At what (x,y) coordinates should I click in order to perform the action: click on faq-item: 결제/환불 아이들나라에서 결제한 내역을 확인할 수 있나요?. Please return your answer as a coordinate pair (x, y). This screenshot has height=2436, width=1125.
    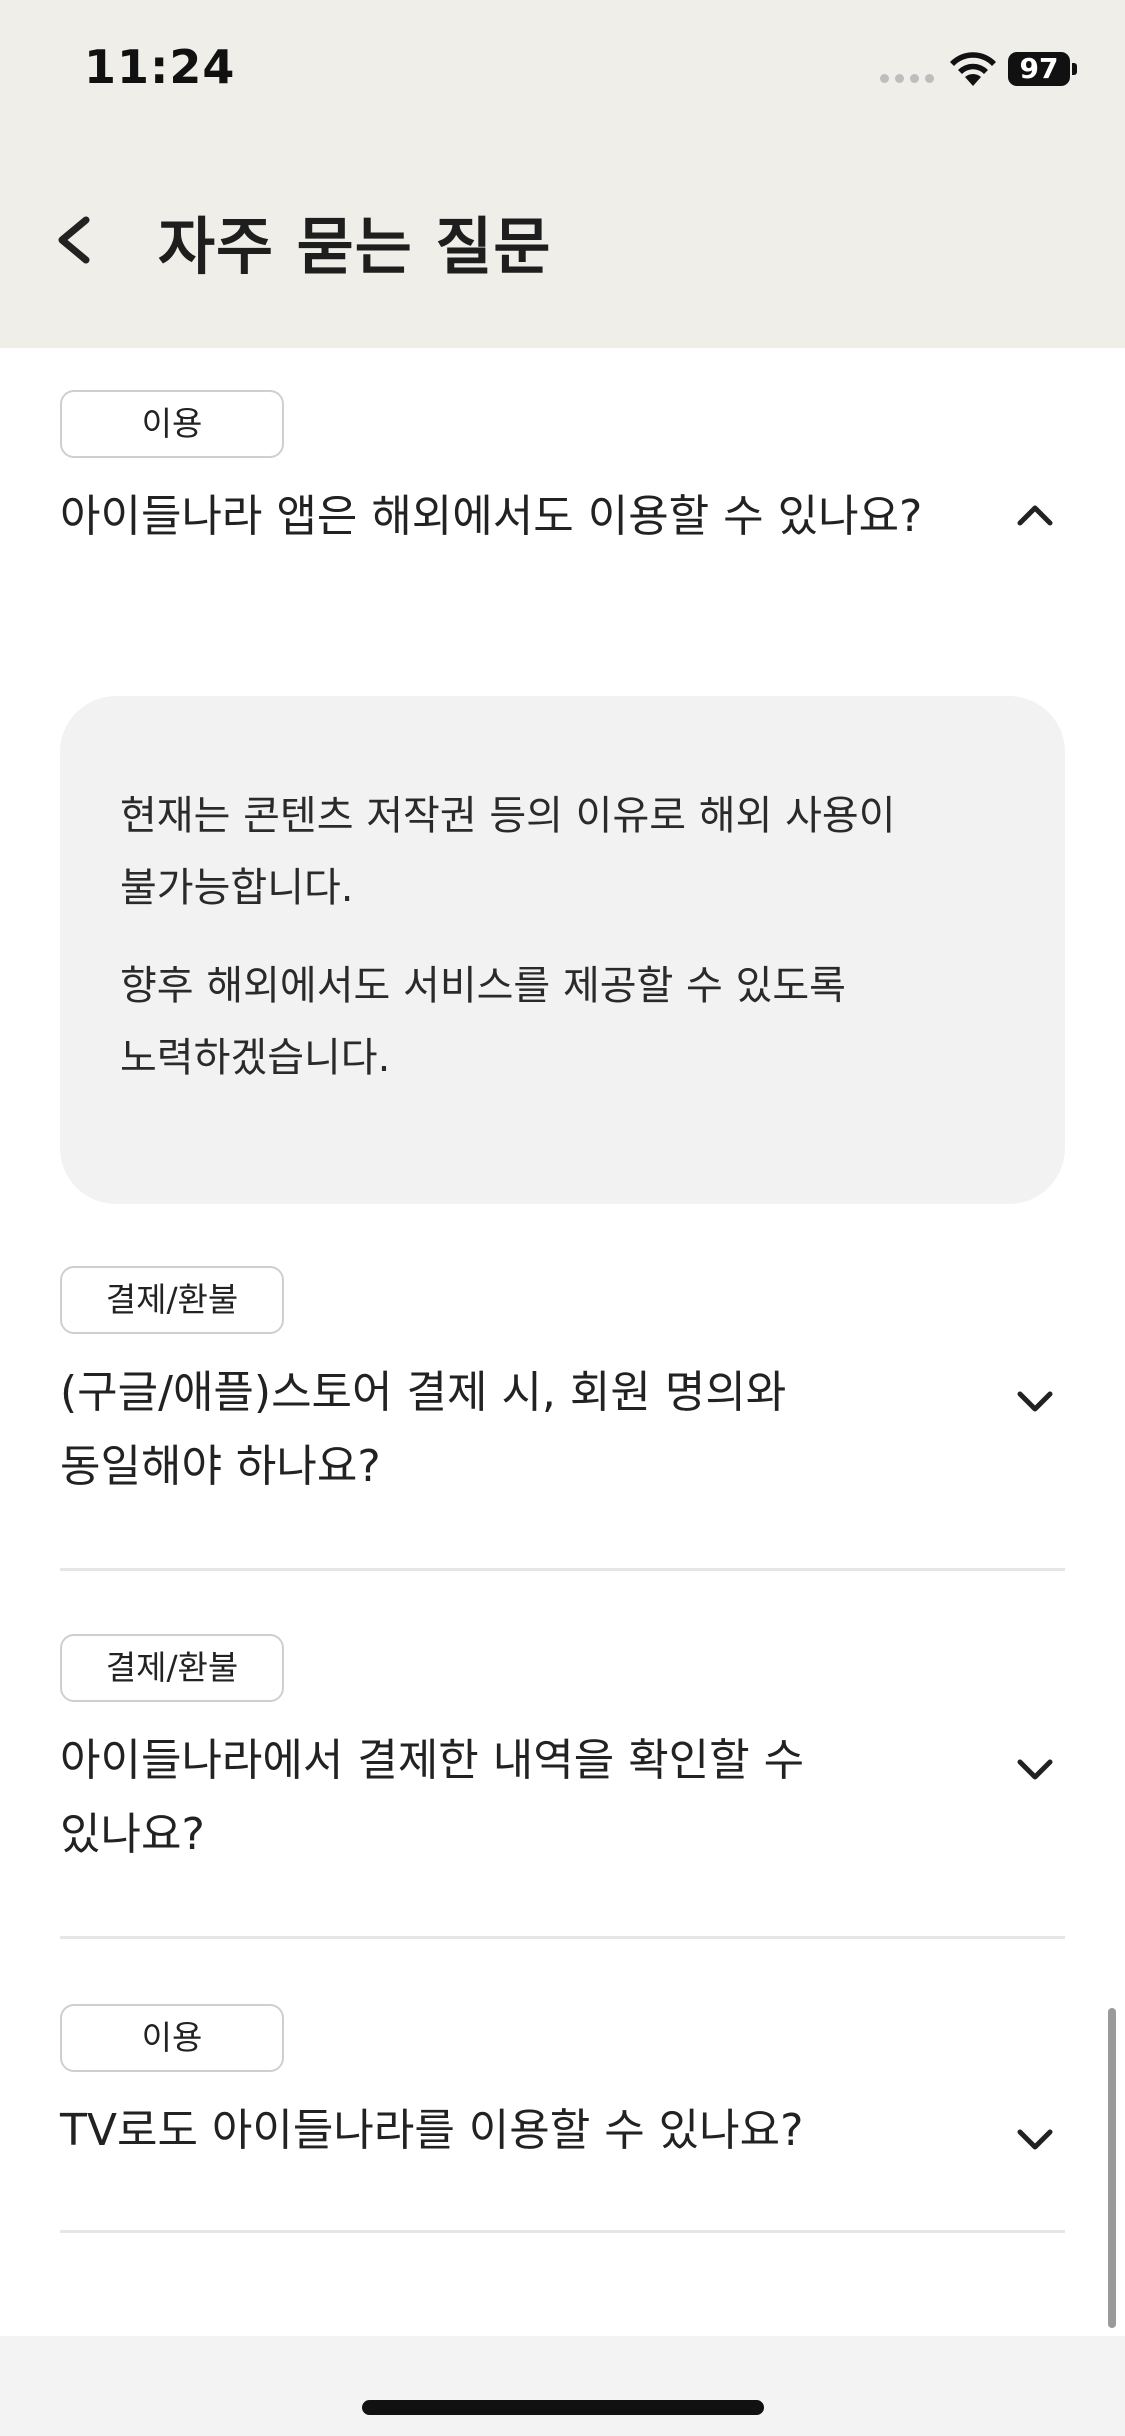
    Looking at the image, I should click on (562, 1794).